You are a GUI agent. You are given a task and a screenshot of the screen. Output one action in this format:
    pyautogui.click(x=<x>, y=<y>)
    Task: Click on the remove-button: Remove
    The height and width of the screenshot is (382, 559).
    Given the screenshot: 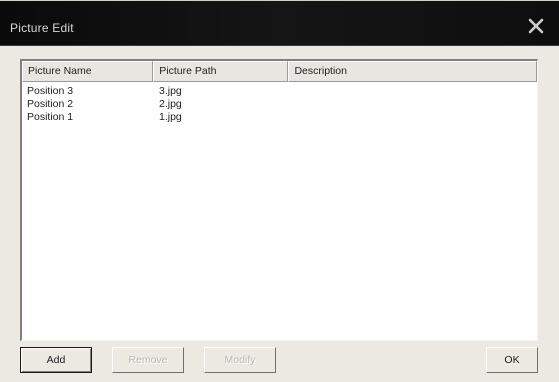 What is the action you would take?
    pyautogui.click(x=148, y=360)
    